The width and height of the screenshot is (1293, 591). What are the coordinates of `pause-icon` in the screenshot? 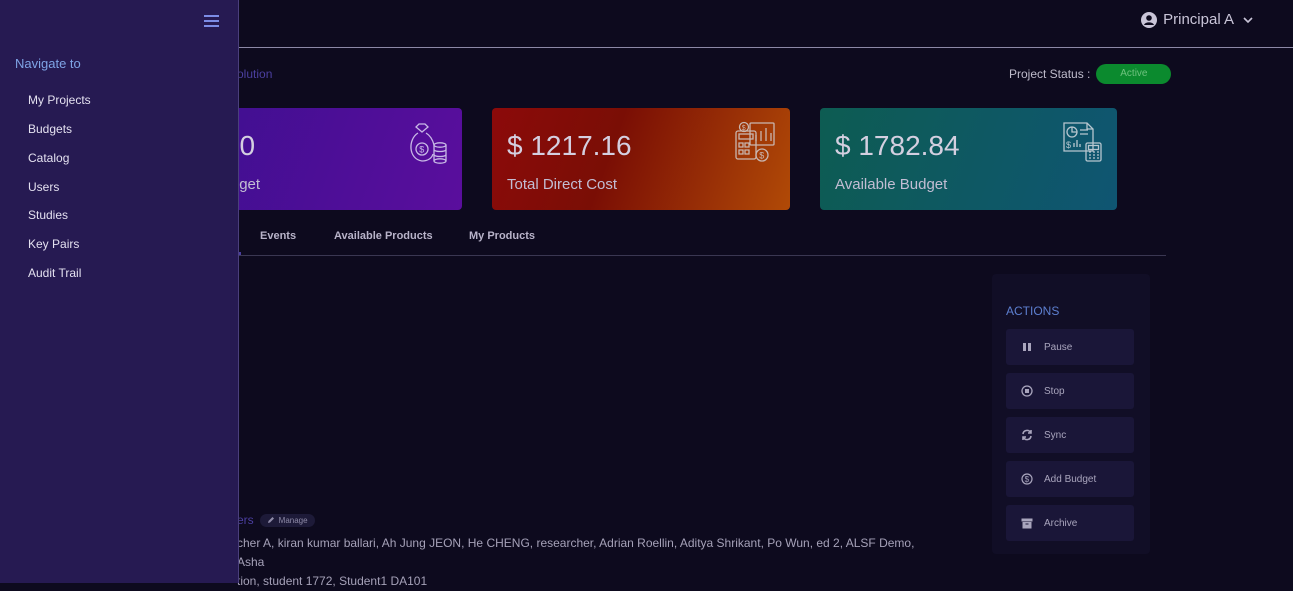 It's located at (1027, 347).